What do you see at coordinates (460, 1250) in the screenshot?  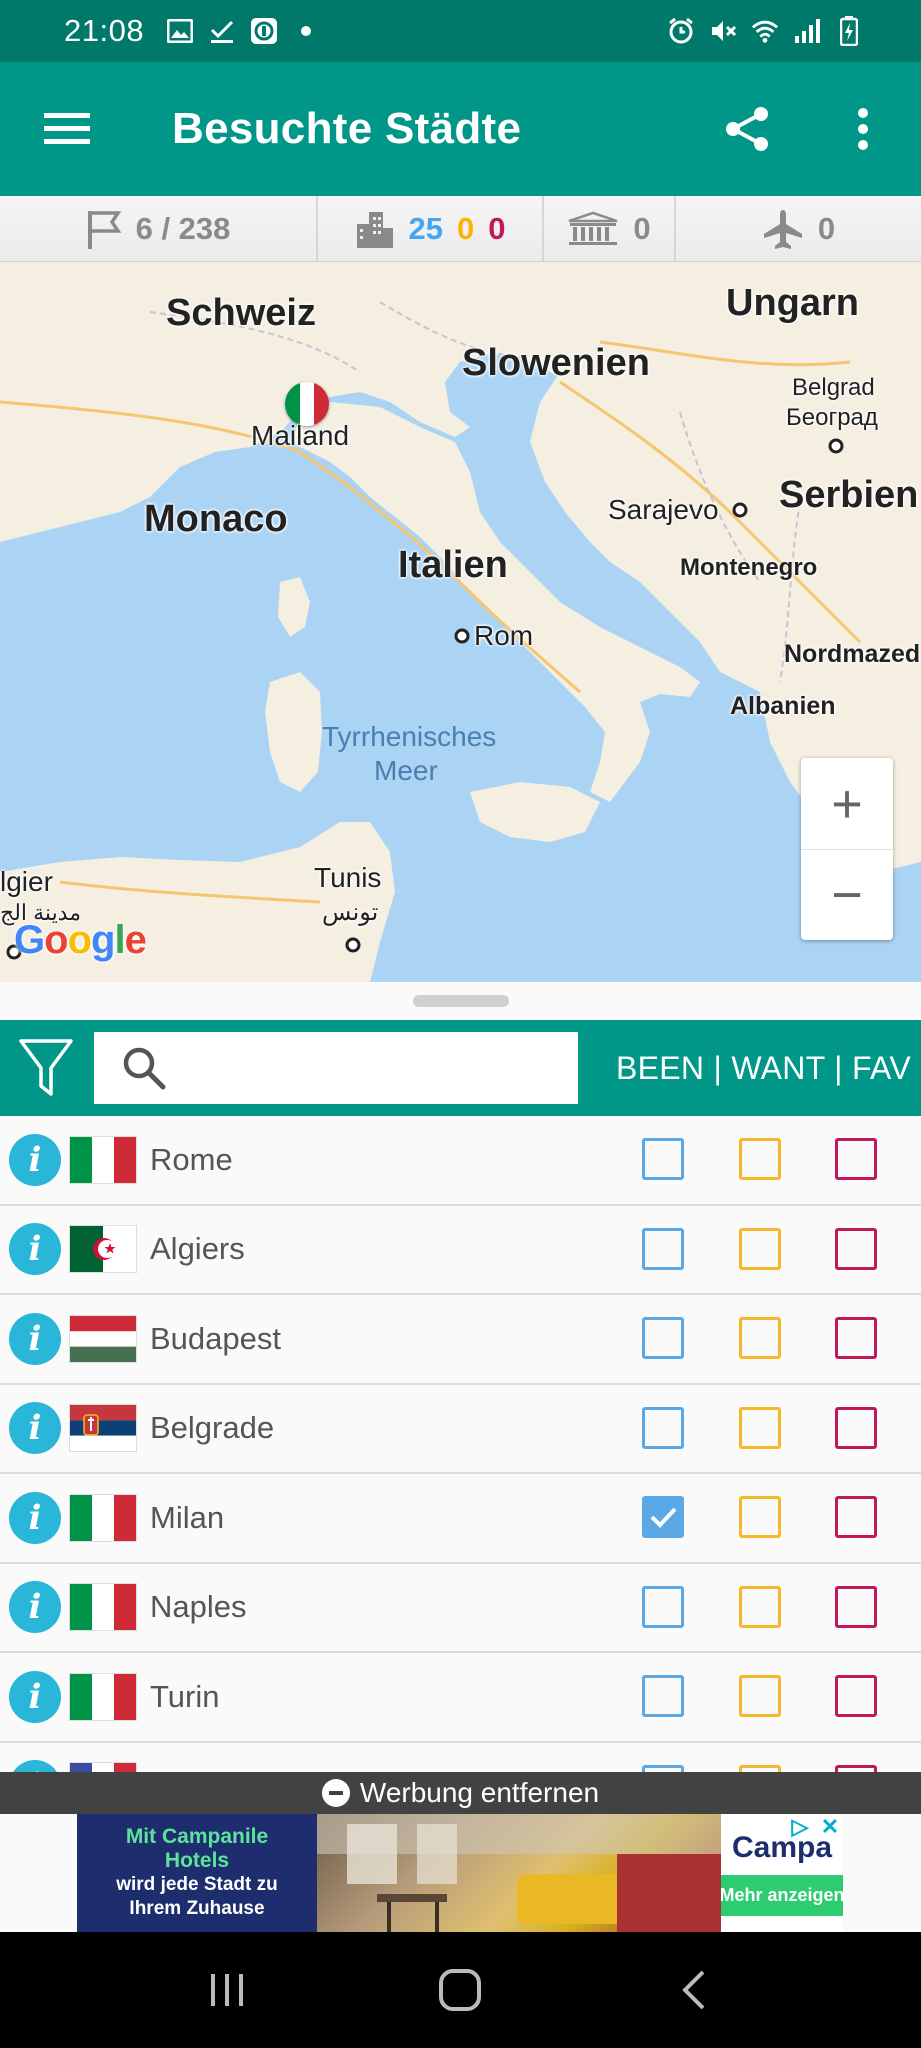 I see `city-row: i Algiers` at bounding box center [460, 1250].